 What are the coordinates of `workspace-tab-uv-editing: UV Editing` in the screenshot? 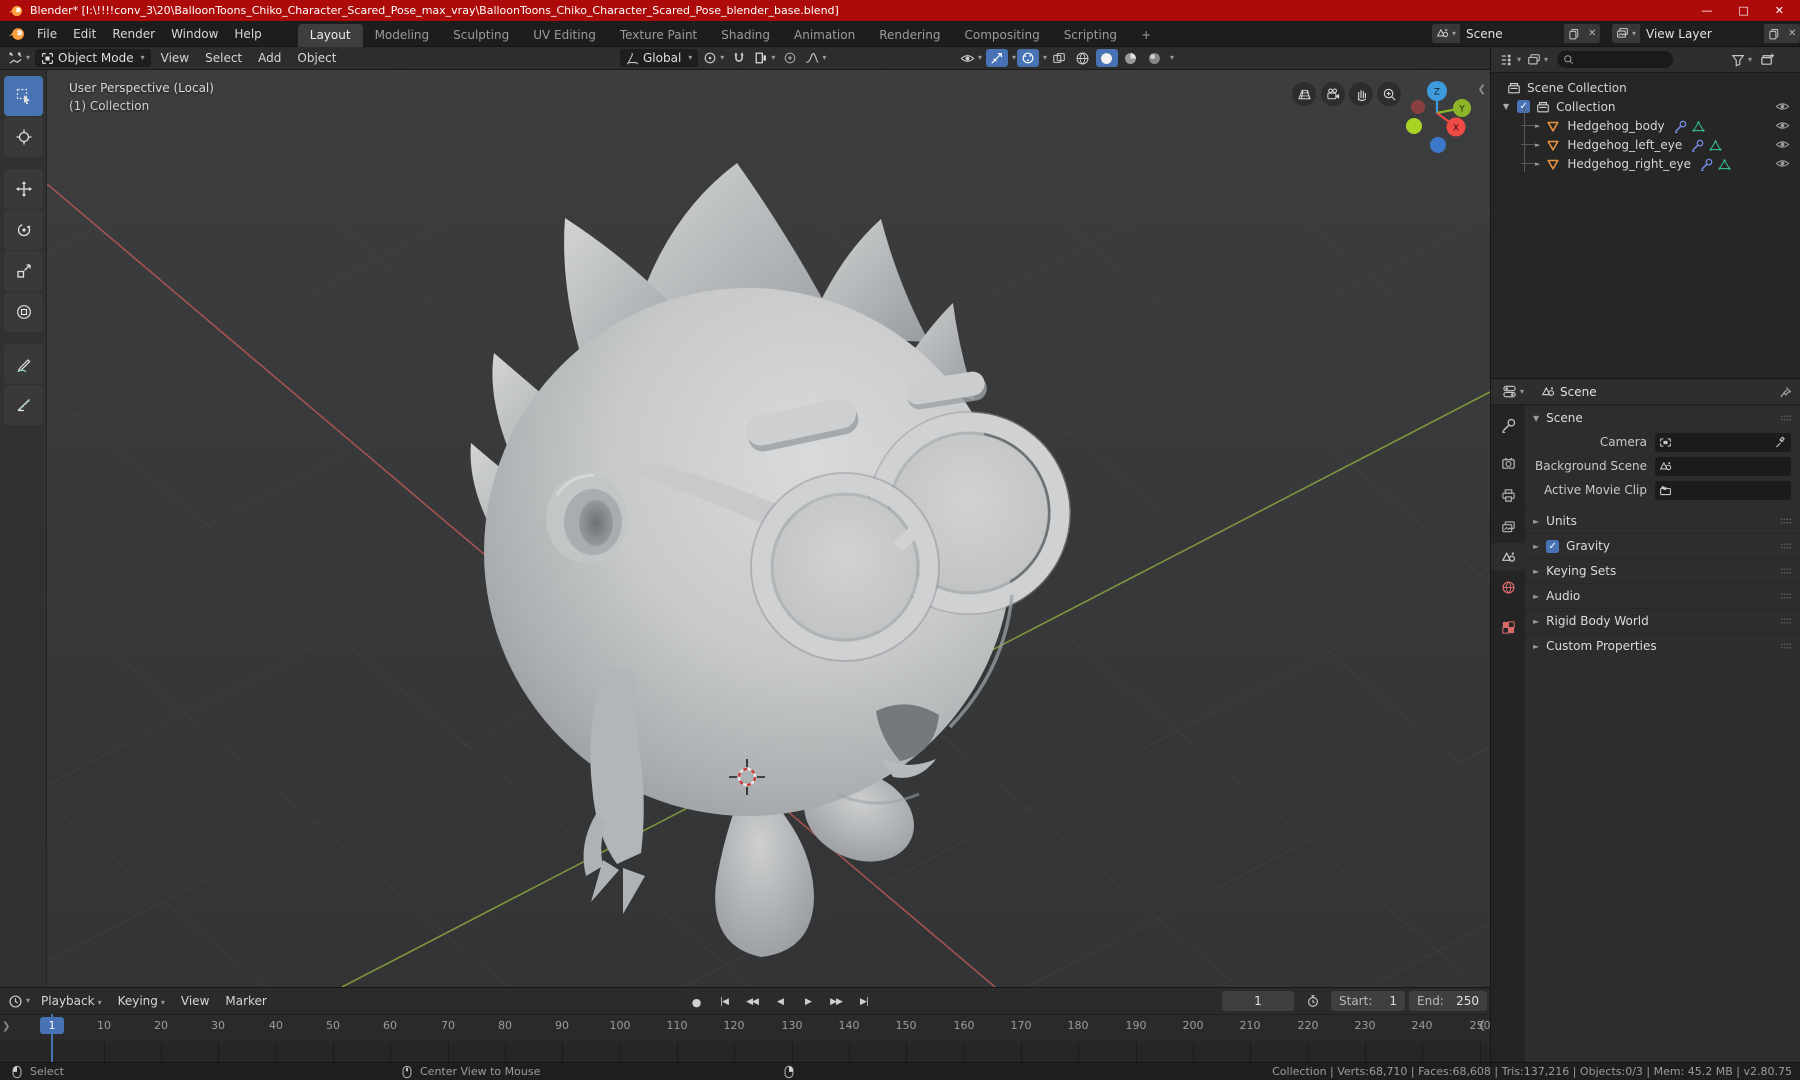 It's located at (564, 35).